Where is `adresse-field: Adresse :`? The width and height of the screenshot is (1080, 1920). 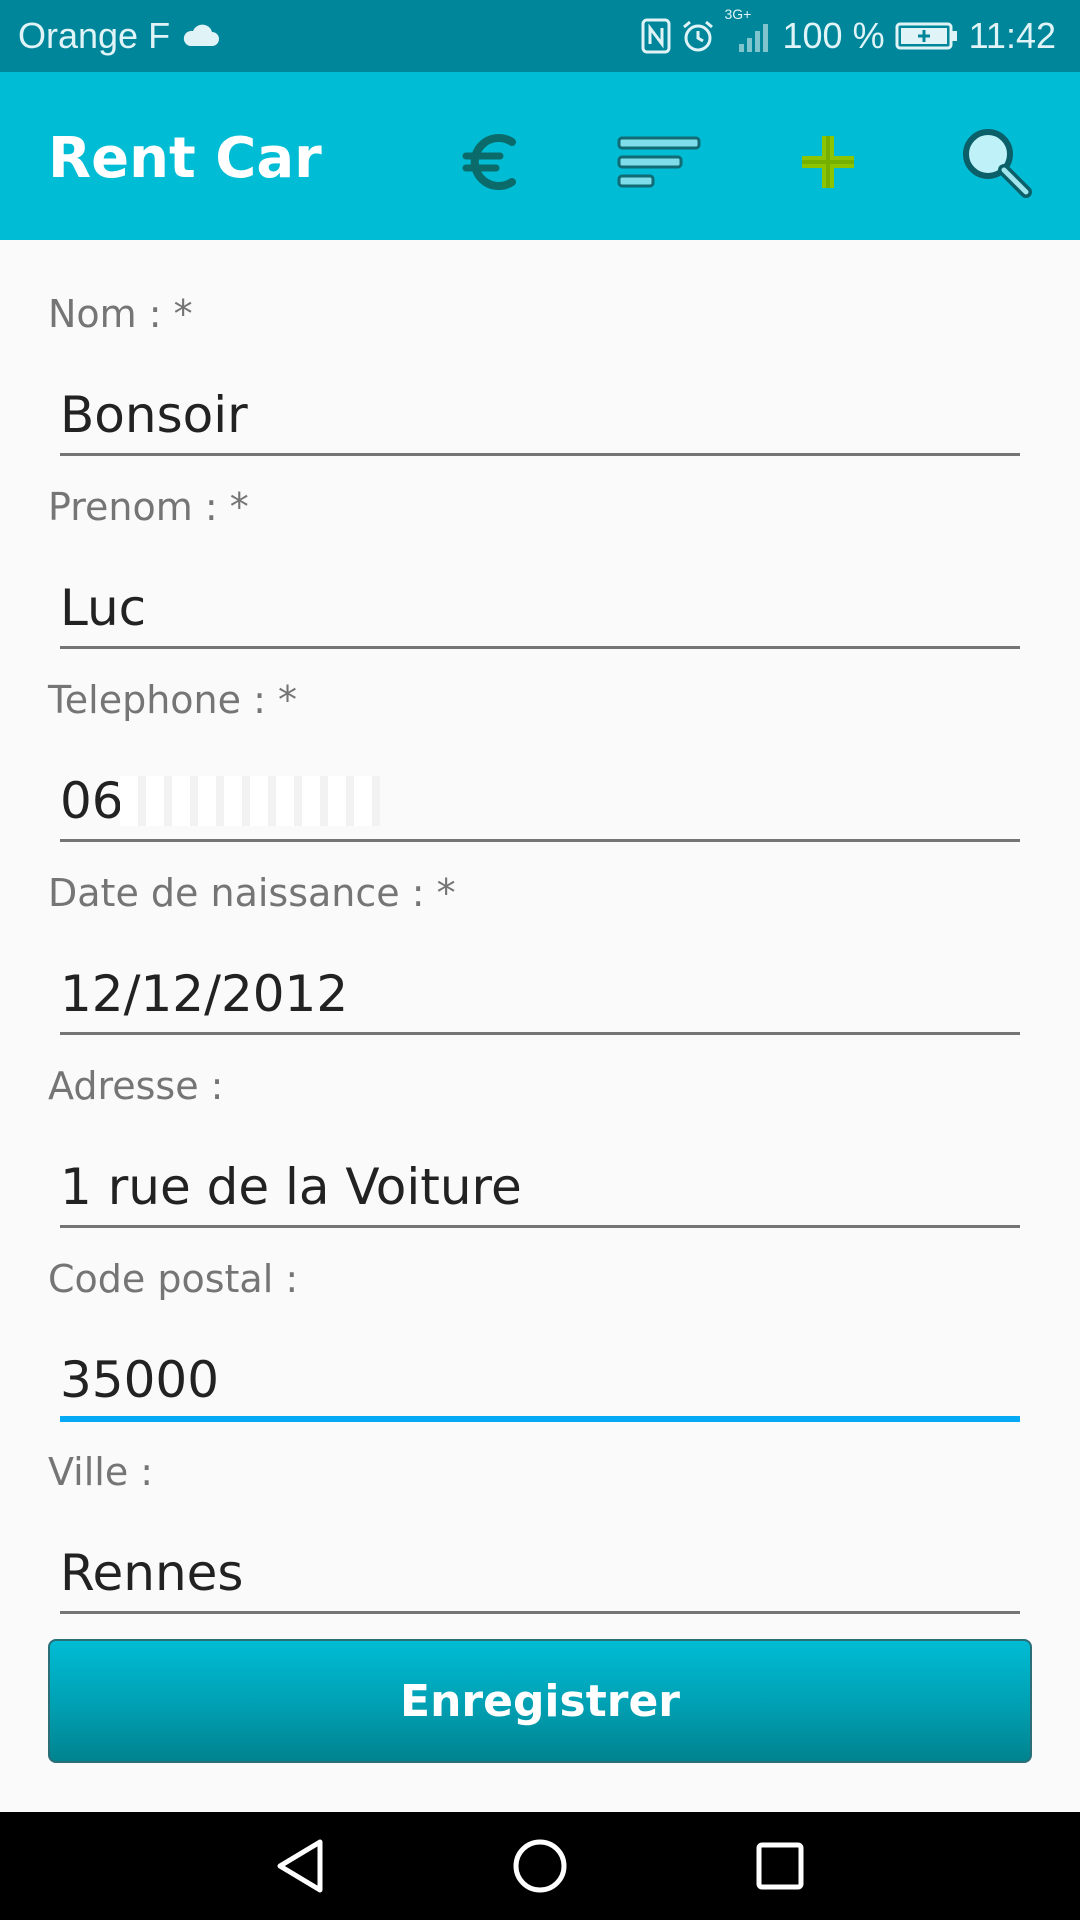 adresse-field: Adresse : is located at coordinates (540, 1120).